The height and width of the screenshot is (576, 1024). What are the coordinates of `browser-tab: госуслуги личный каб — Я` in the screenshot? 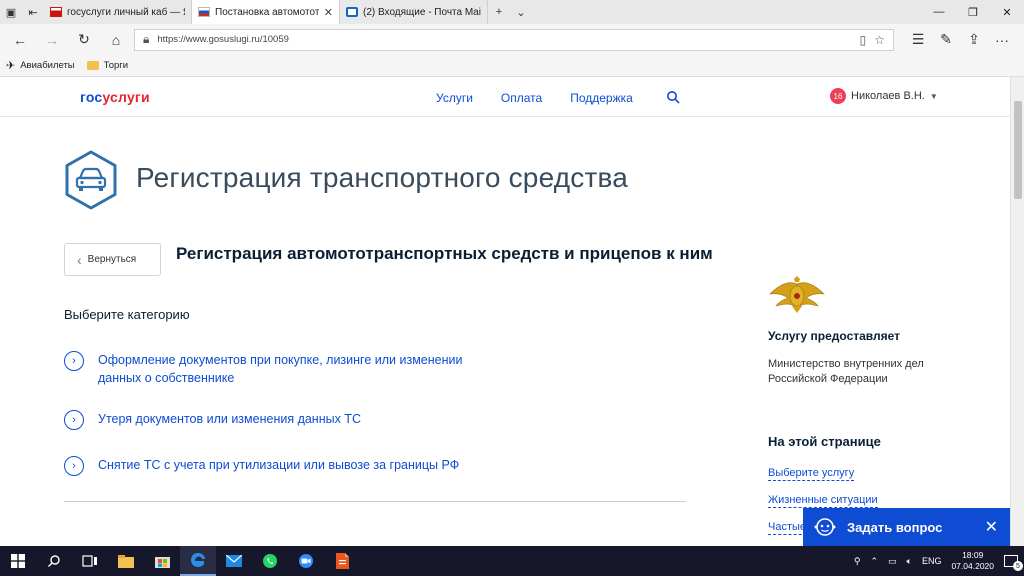 It's located at (118, 12).